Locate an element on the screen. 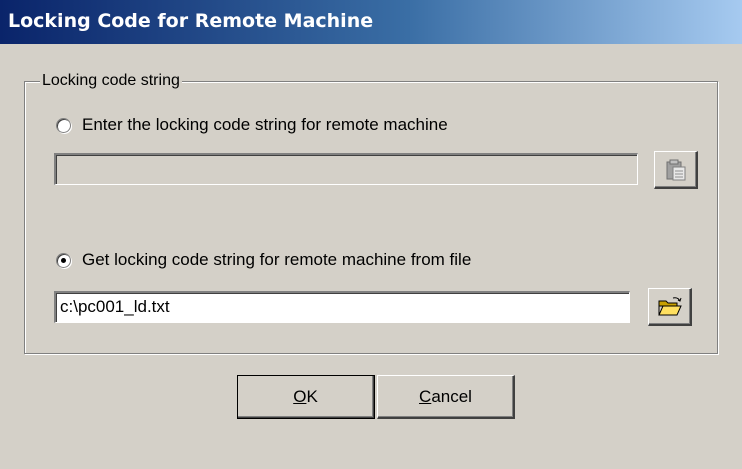 The image size is (742, 469). clipboard-paste-icon is located at coordinates (675, 169).